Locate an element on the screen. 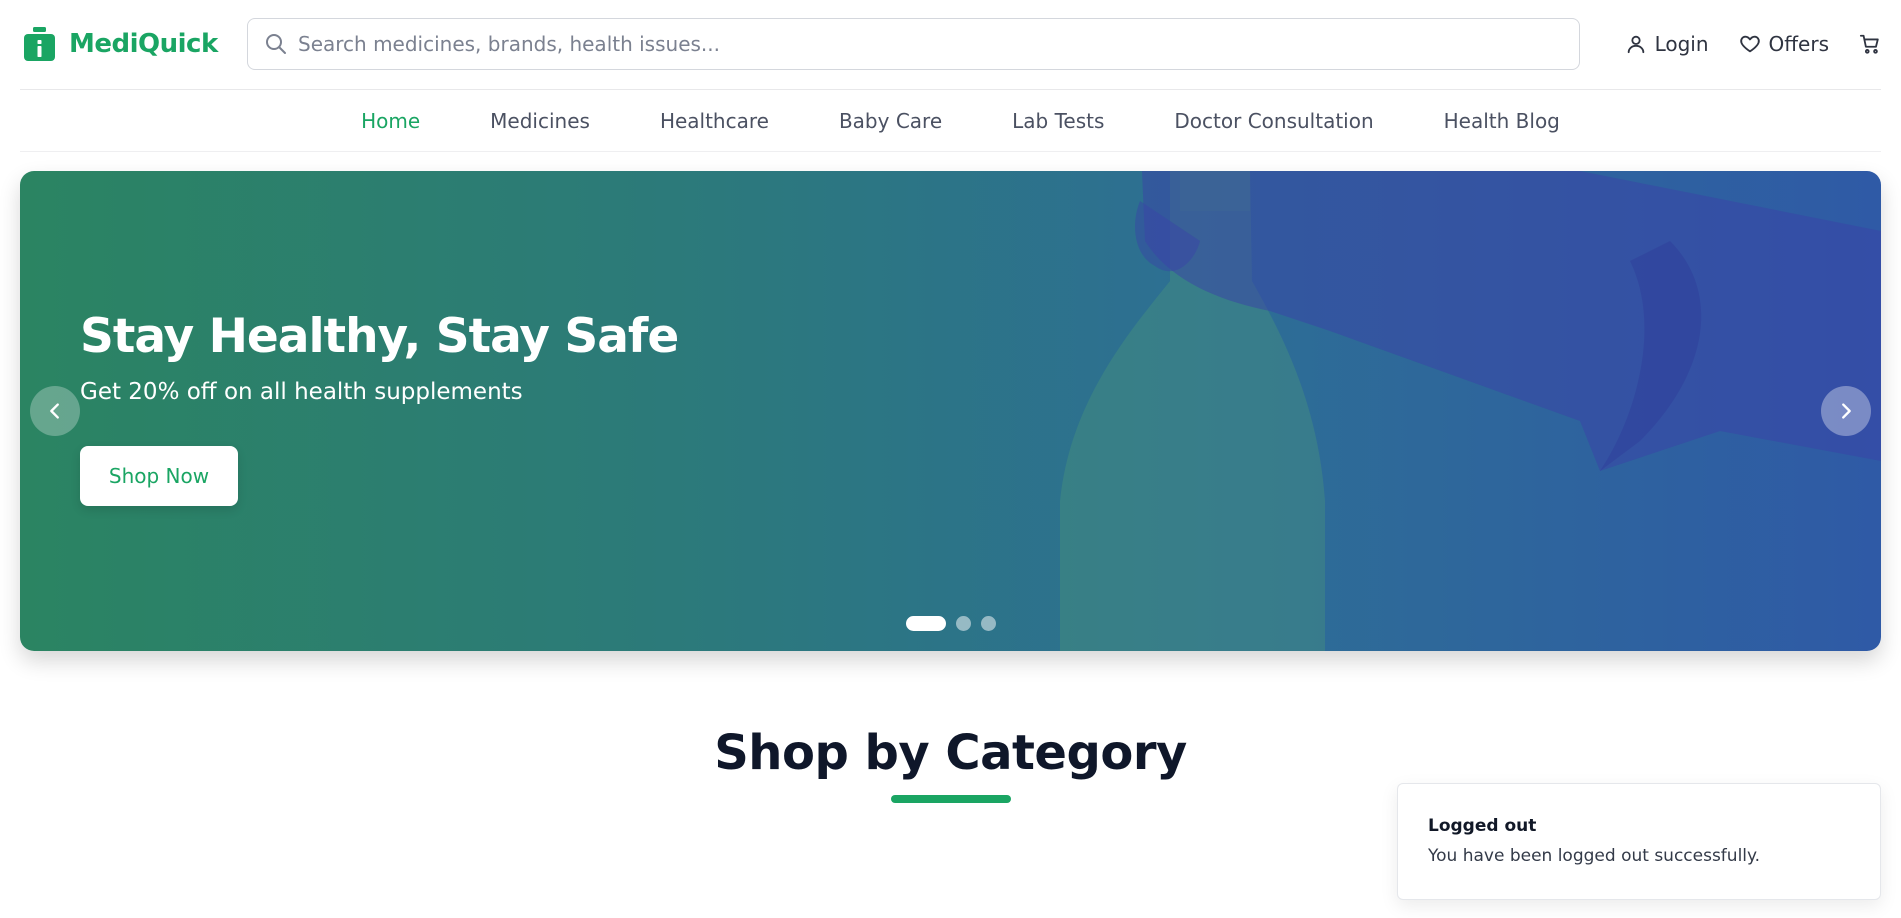 The image size is (1901, 918). offers-label: Offers is located at coordinates (1798, 44).